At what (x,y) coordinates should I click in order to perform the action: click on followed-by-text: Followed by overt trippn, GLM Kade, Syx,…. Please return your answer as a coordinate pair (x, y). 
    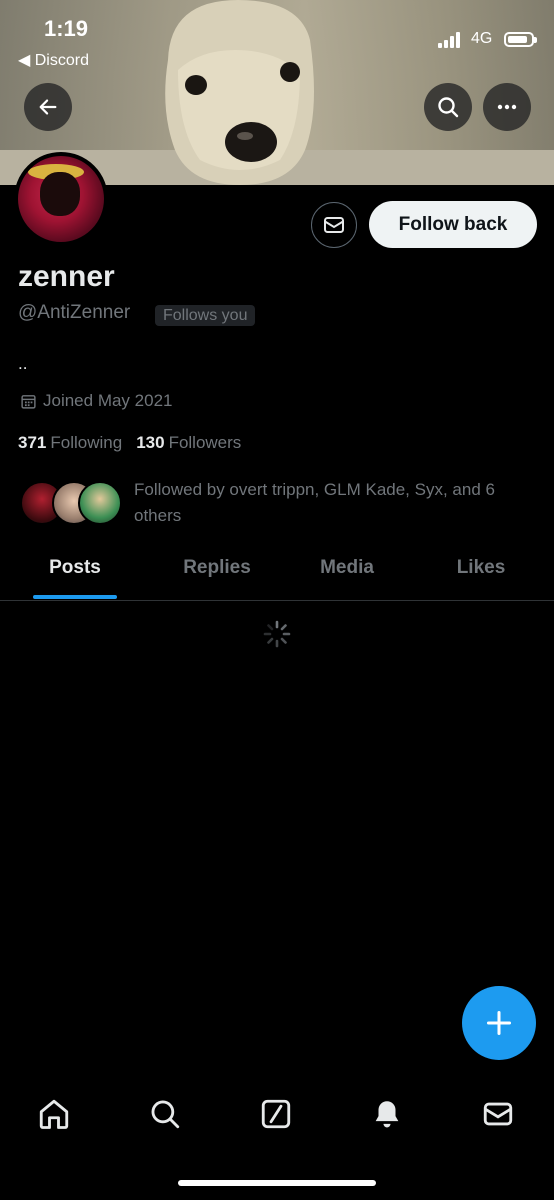
    Looking at the image, I should click on (331, 503).